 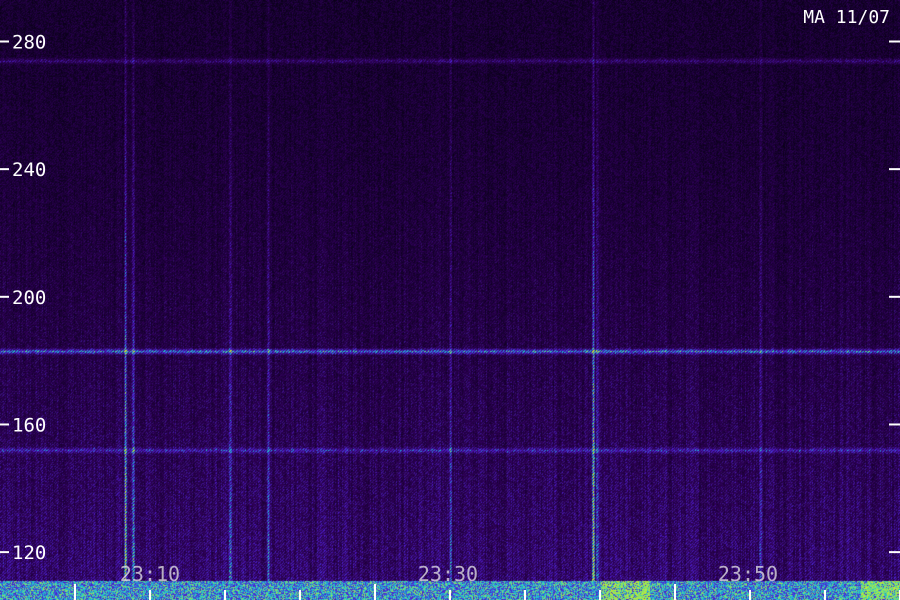 What do you see at coordinates (894, 297) in the screenshot?
I see `y-axis-right` at bounding box center [894, 297].